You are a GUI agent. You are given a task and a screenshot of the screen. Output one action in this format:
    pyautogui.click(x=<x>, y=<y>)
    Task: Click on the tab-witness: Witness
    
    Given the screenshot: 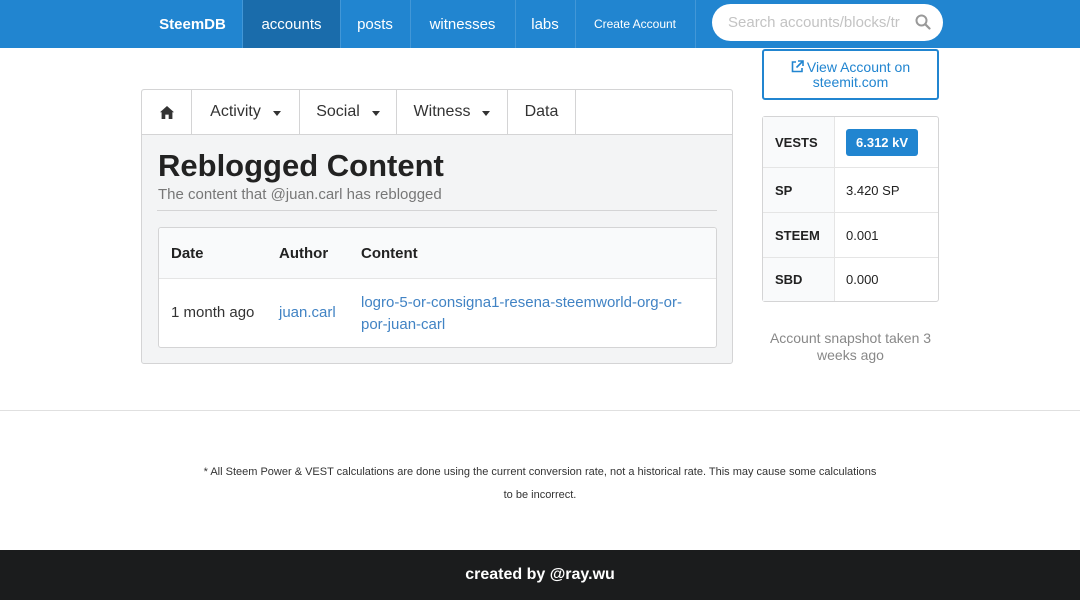 What is the action you would take?
    pyautogui.click(x=452, y=112)
    